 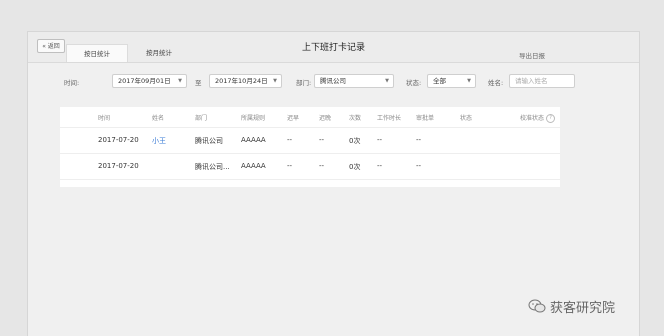 I want to click on column-header: 所属规则, so click(x=253, y=118).